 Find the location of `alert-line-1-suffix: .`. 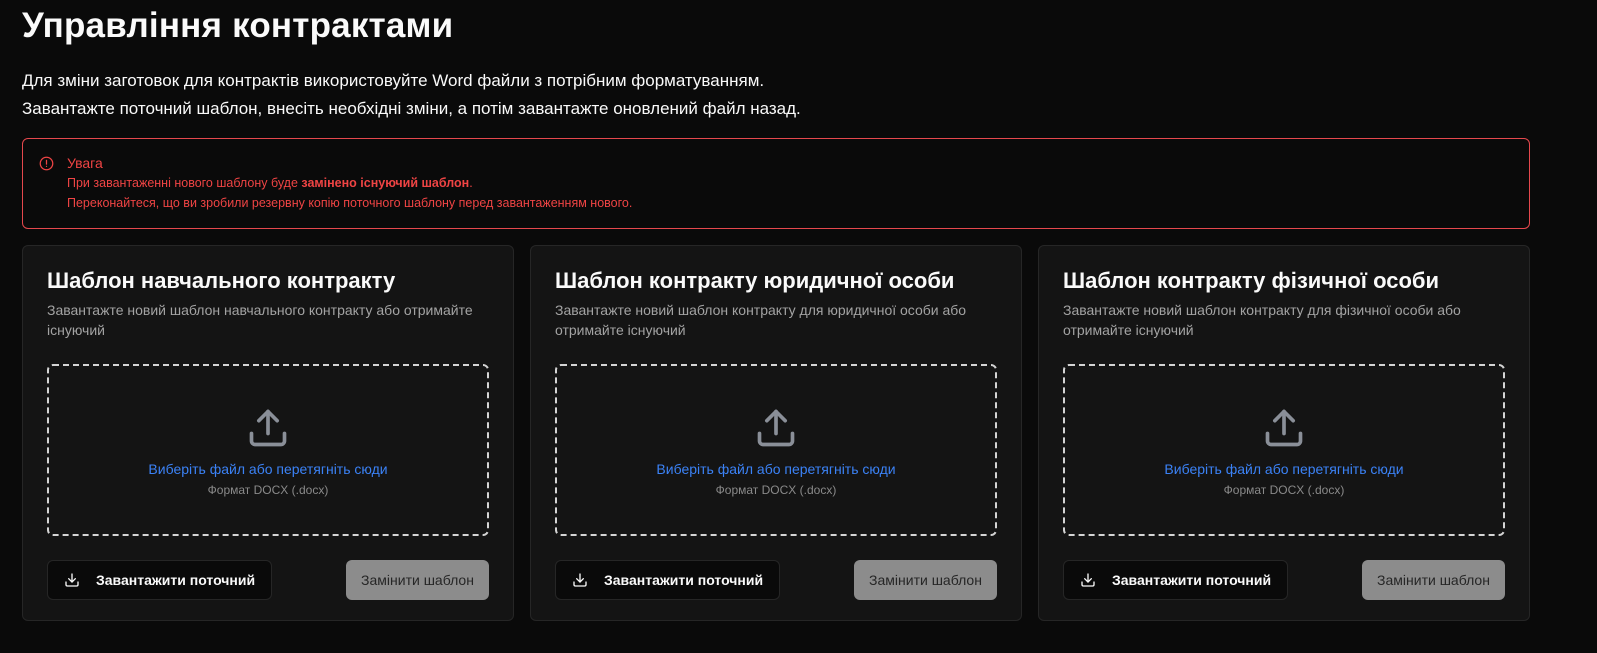

alert-line-1-suffix: . is located at coordinates (471, 183).